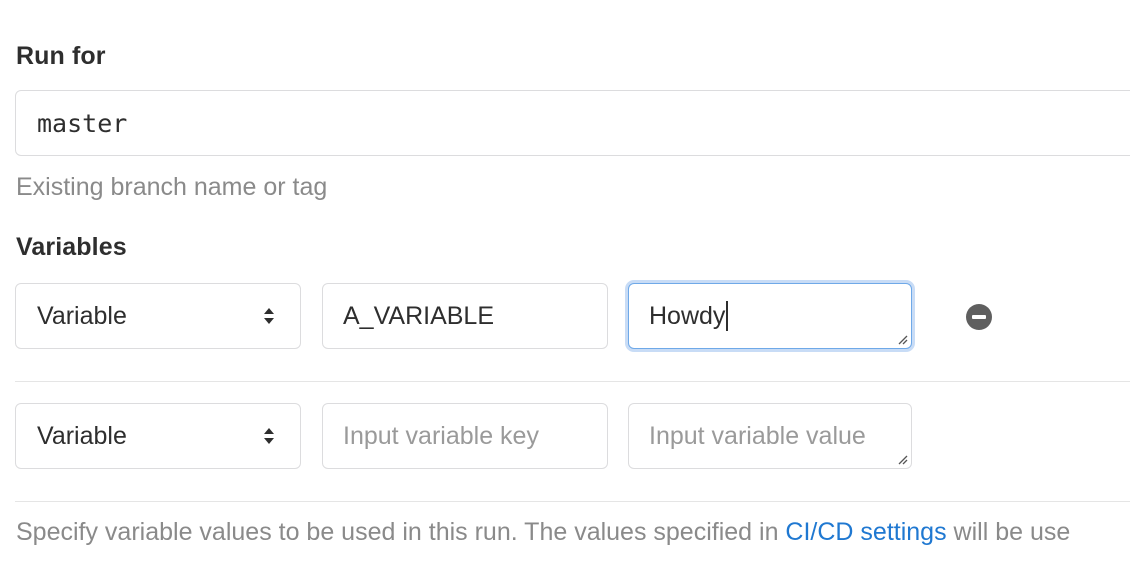 This screenshot has width=1130, height=580. What do you see at coordinates (172, 187) in the screenshot?
I see `branch-help-text: Existing branch name or tag` at bounding box center [172, 187].